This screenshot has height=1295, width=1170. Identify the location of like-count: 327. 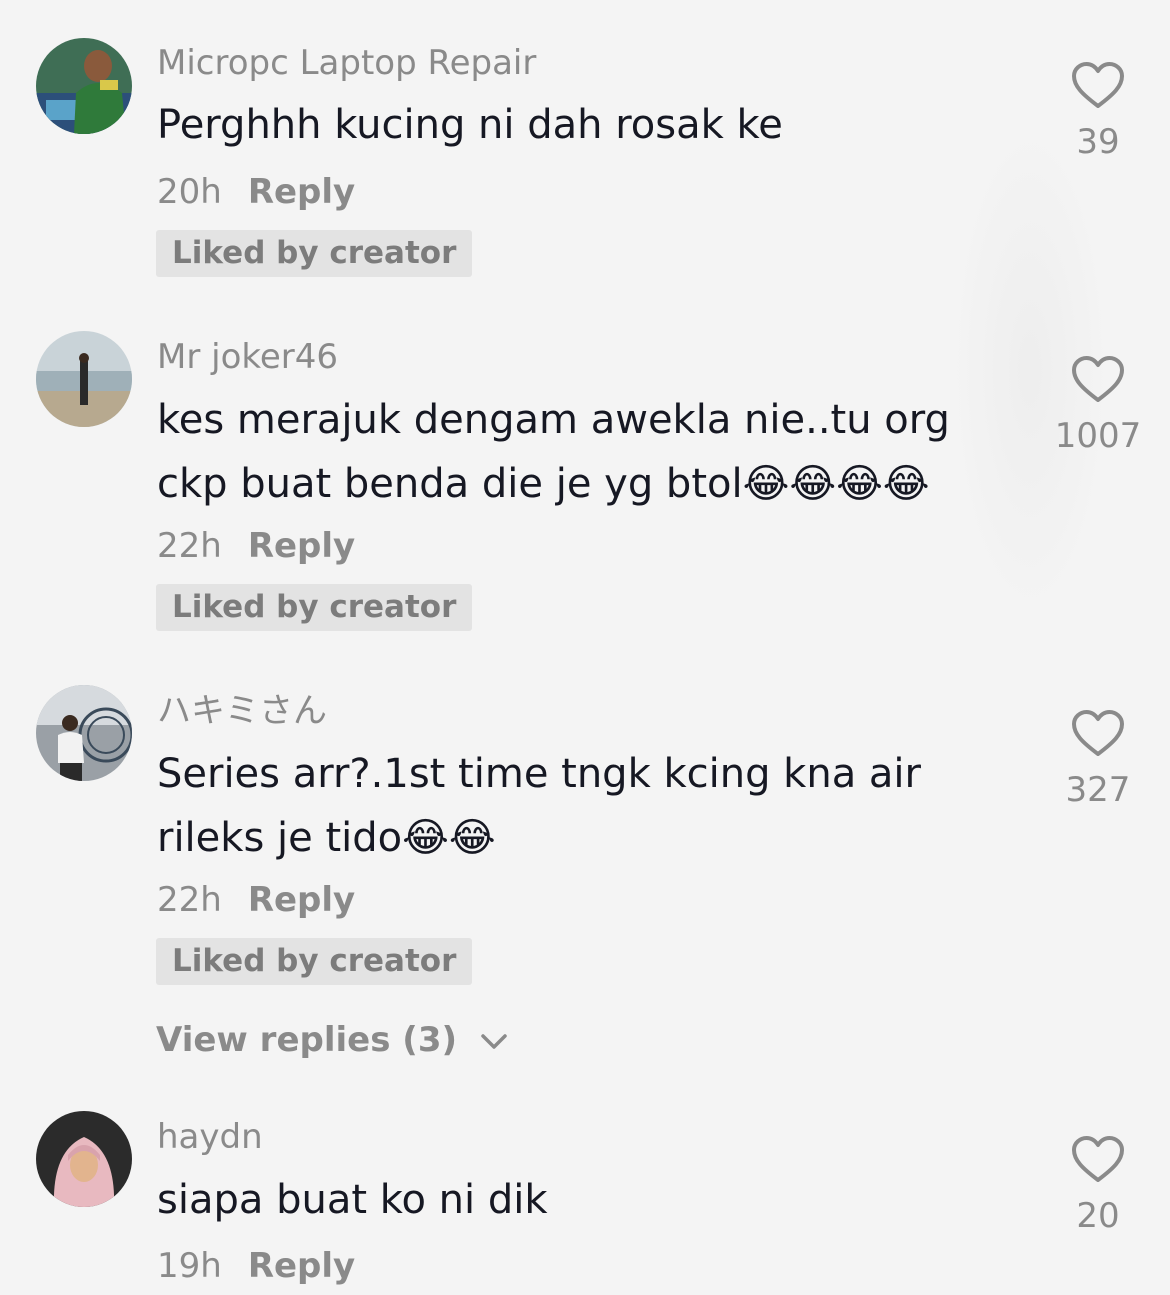
(1098, 790).